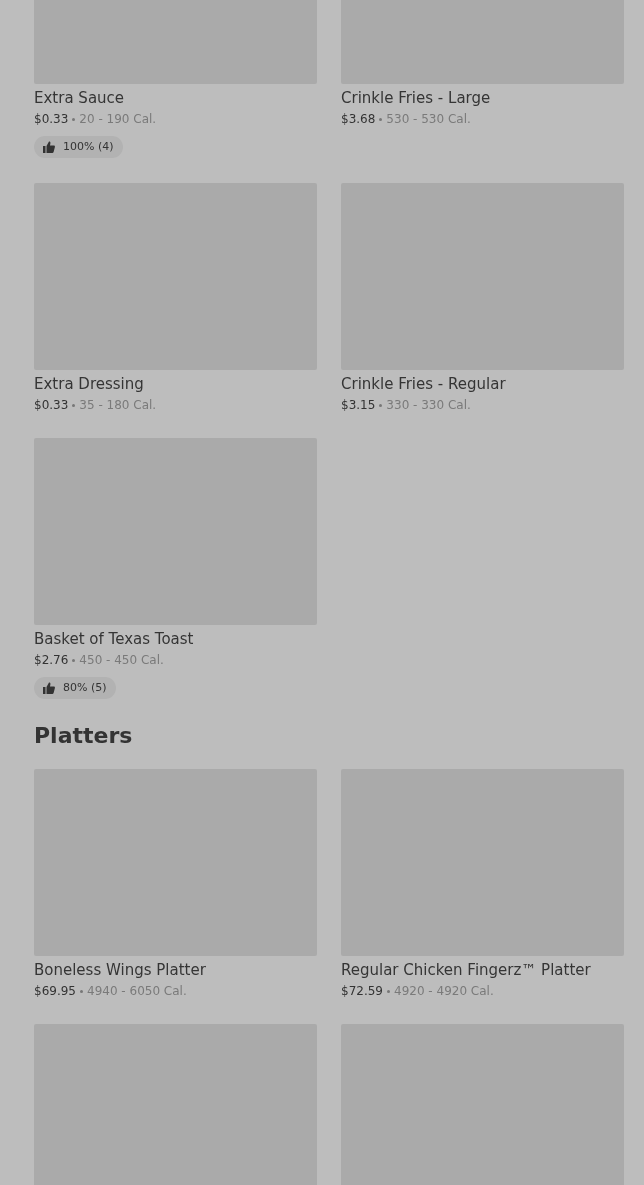 The height and width of the screenshot is (1185, 644). What do you see at coordinates (118, 405) in the screenshot?
I see `item-calories: 35 - 180 Cal.` at bounding box center [118, 405].